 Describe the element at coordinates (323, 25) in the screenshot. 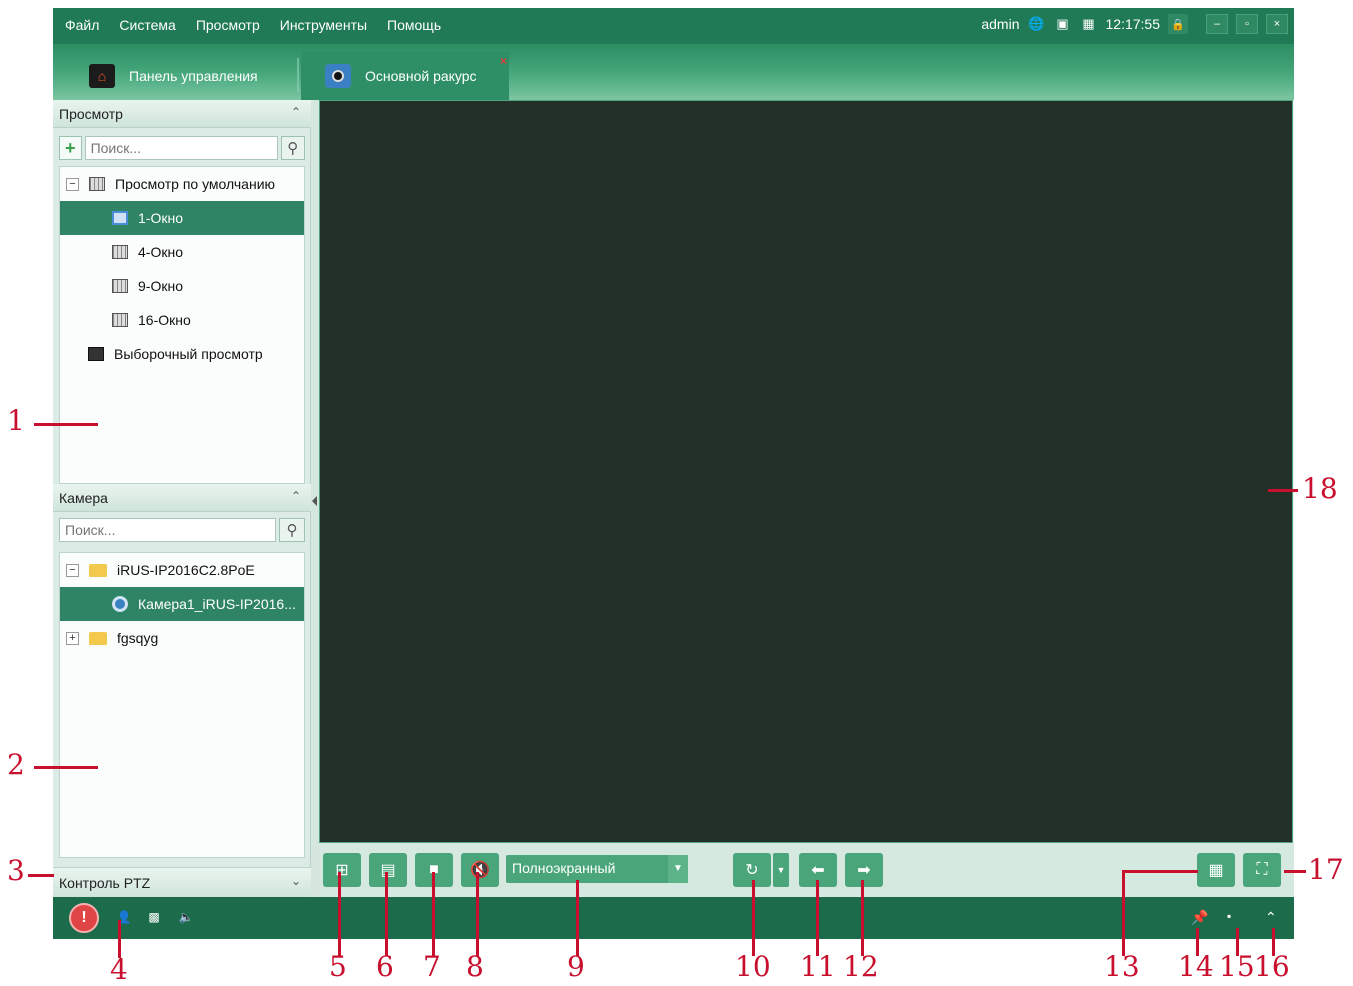

I see `menu-tools: Инструменты` at that location.